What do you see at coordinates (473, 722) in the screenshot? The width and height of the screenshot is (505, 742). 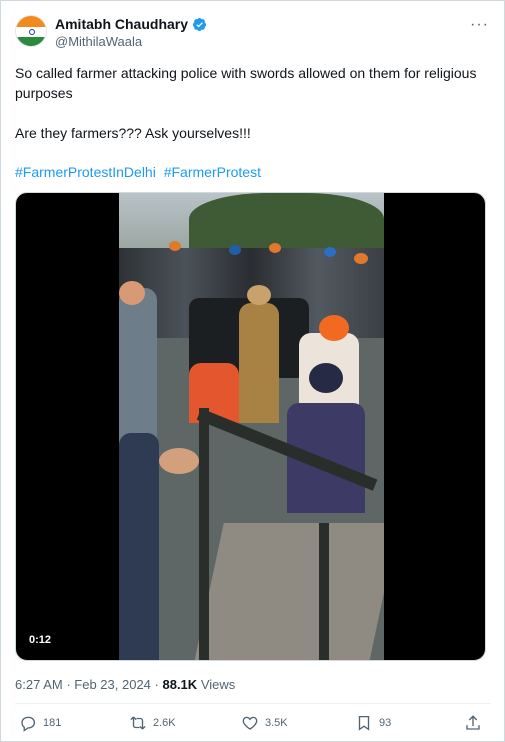 I see `share-icon` at bounding box center [473, 722].